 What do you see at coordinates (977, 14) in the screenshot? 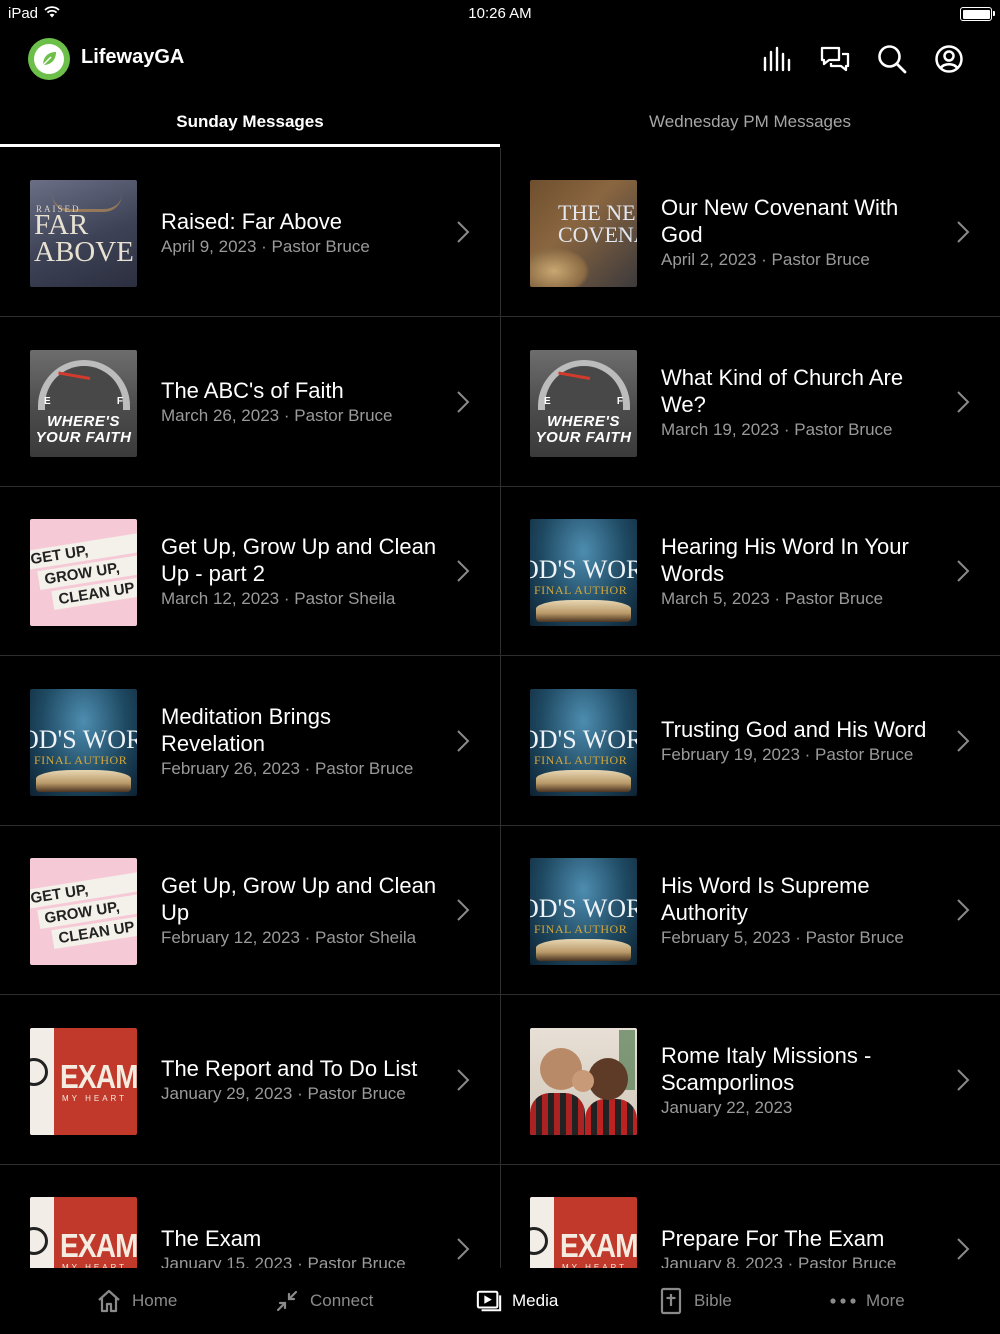
I see `battery-icon` at bounding box center [977, 14].